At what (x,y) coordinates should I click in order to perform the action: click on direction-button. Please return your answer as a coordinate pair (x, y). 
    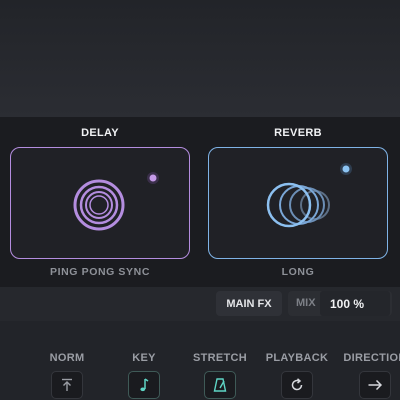
    Looking at the image, I should click on (375, 385).